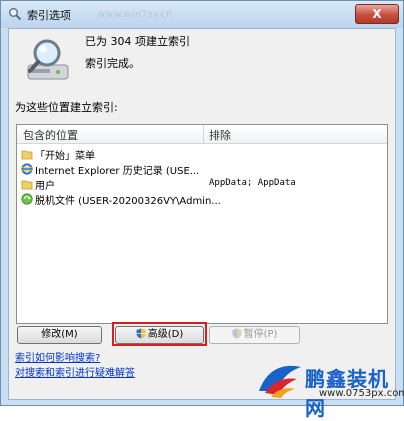 This screenshot has width=404, height=421. What do you see at coordinates (252, 183) in the screenshot?
I see `location-exclude: AppData; AppData` at bounding box center [252, 183].